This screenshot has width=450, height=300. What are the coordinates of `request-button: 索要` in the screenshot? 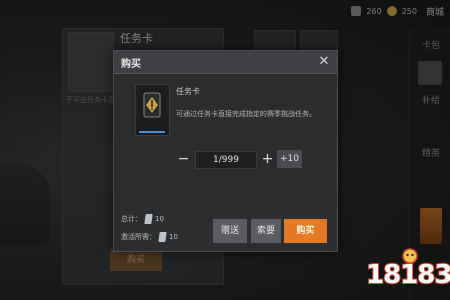 It's located at (266, 231).